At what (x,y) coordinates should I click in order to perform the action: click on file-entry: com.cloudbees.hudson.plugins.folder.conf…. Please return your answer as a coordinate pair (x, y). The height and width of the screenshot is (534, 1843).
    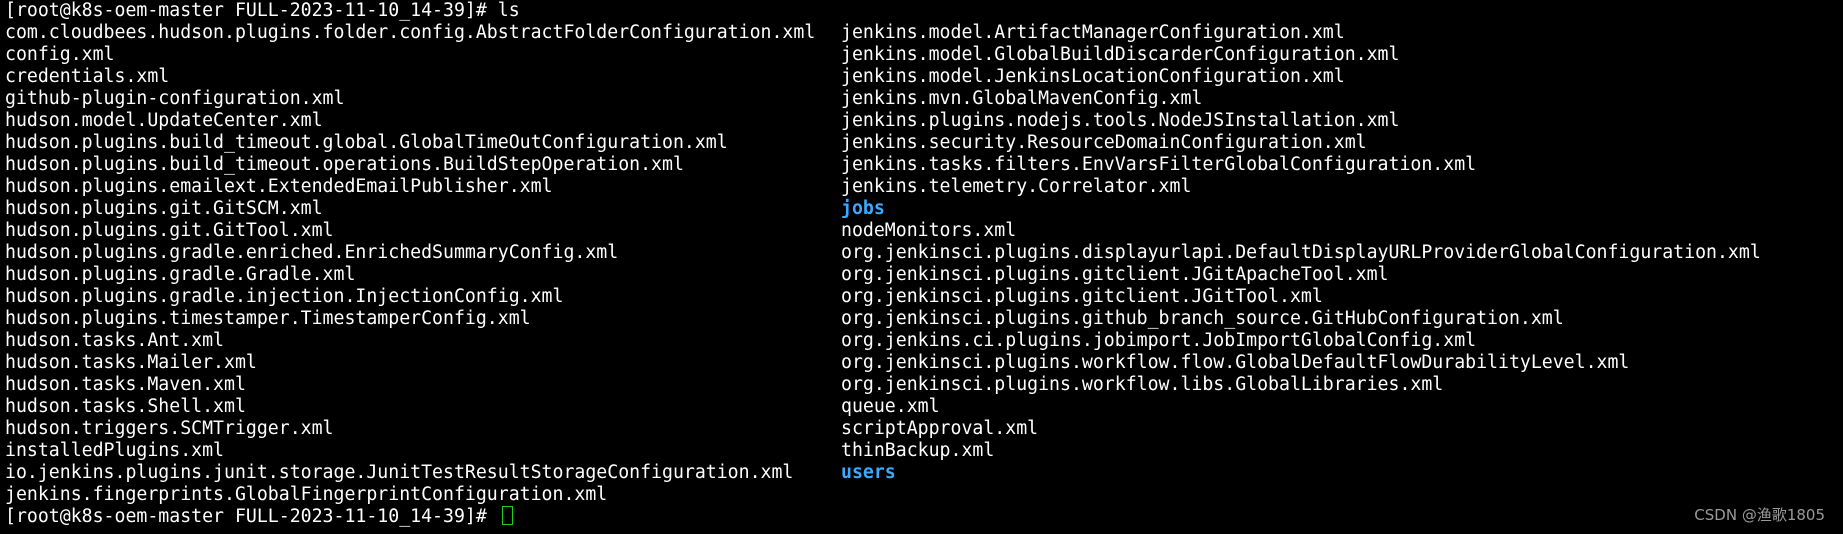
    Looking at the image, I should click on (410, 32).